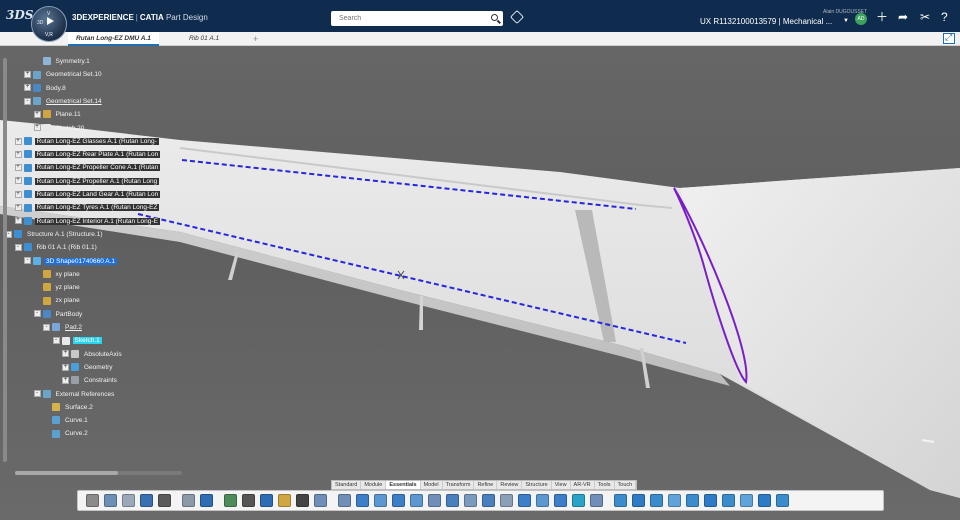 This screenshot has height=520, width=960. Describe the element at coordinates (128, 500) in the screenshot. I see `paste-icon` at that location.